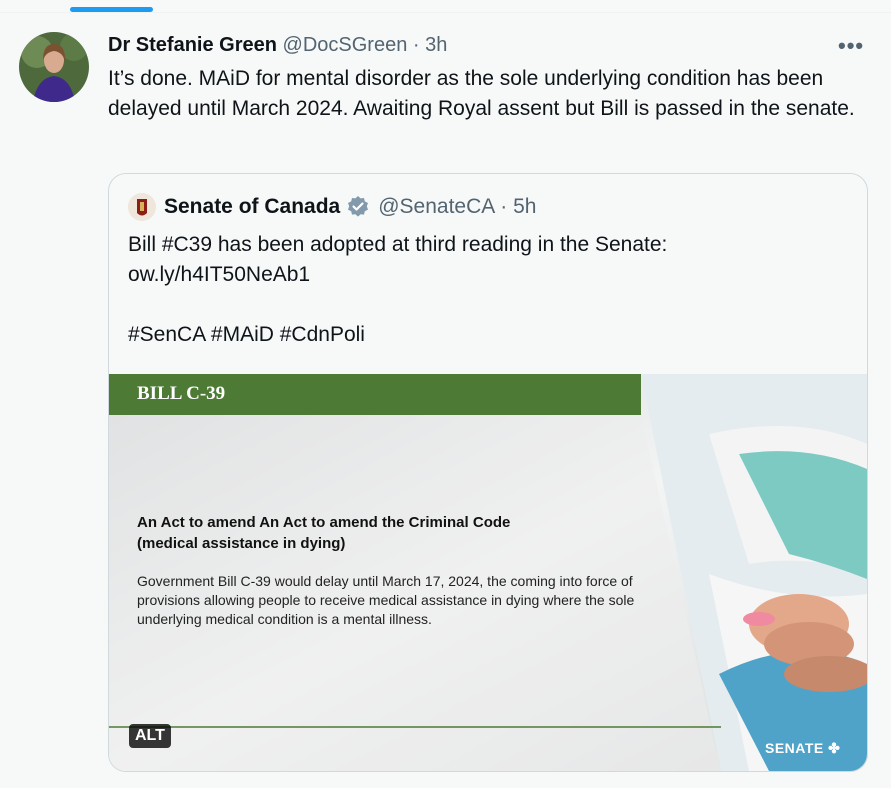  What do you see at coordinates (192, 45) in the screenshot?
I see `author-name: Dr Stefanie Green` at bounding box center [192, 45].